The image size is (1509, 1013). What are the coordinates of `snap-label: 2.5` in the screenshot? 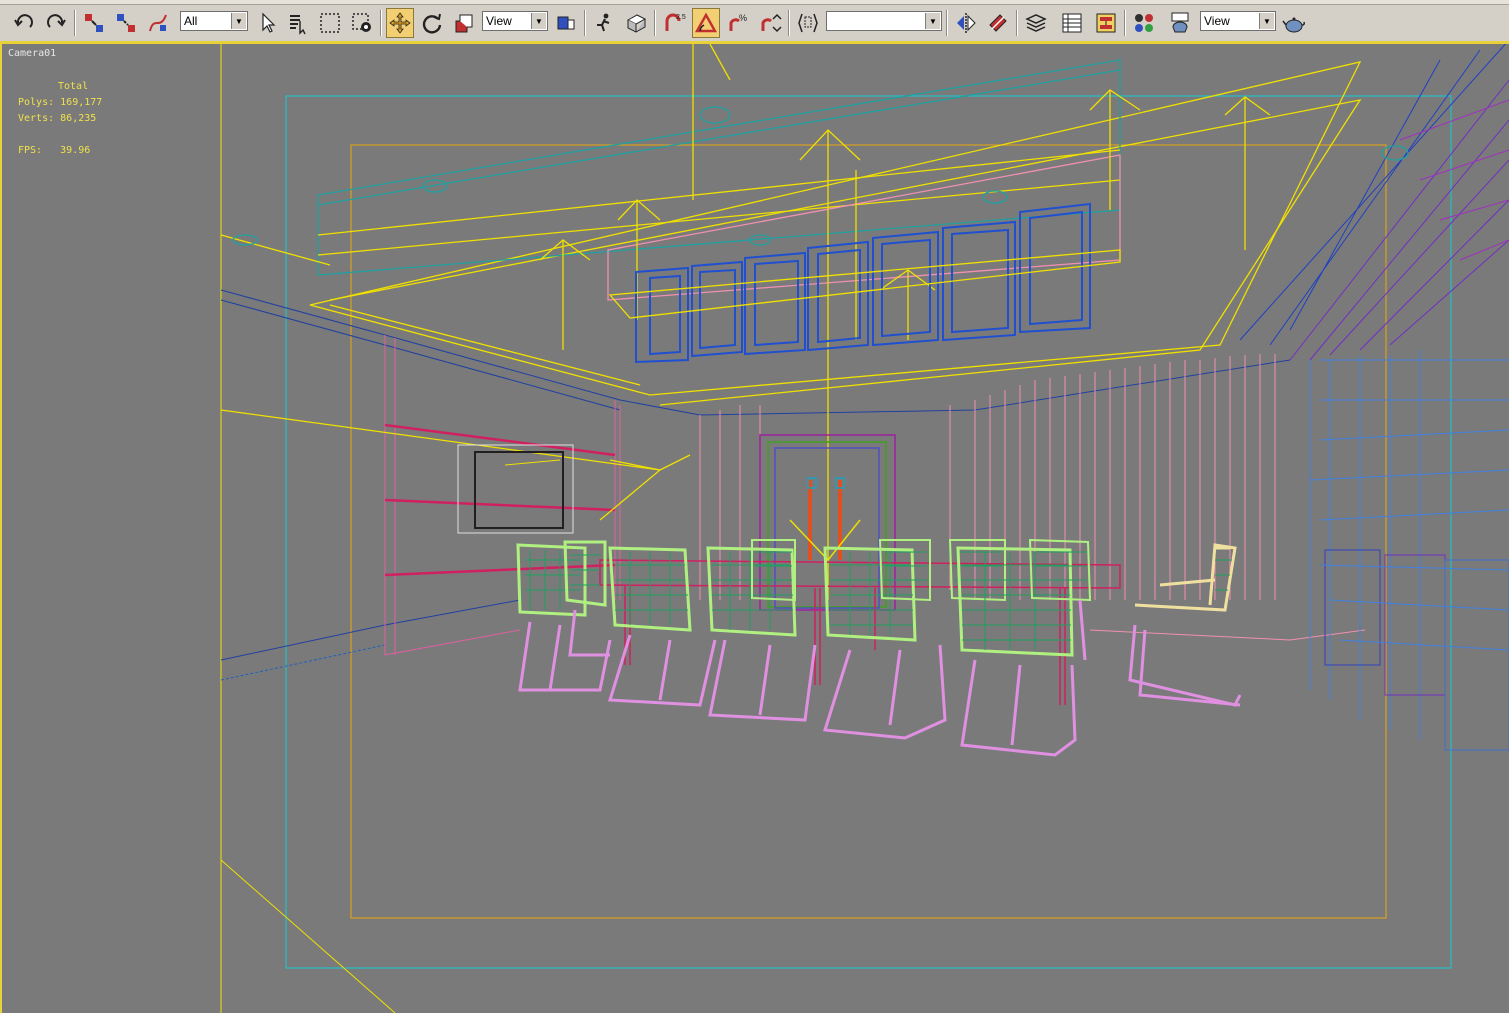 It's located at (681, 17).